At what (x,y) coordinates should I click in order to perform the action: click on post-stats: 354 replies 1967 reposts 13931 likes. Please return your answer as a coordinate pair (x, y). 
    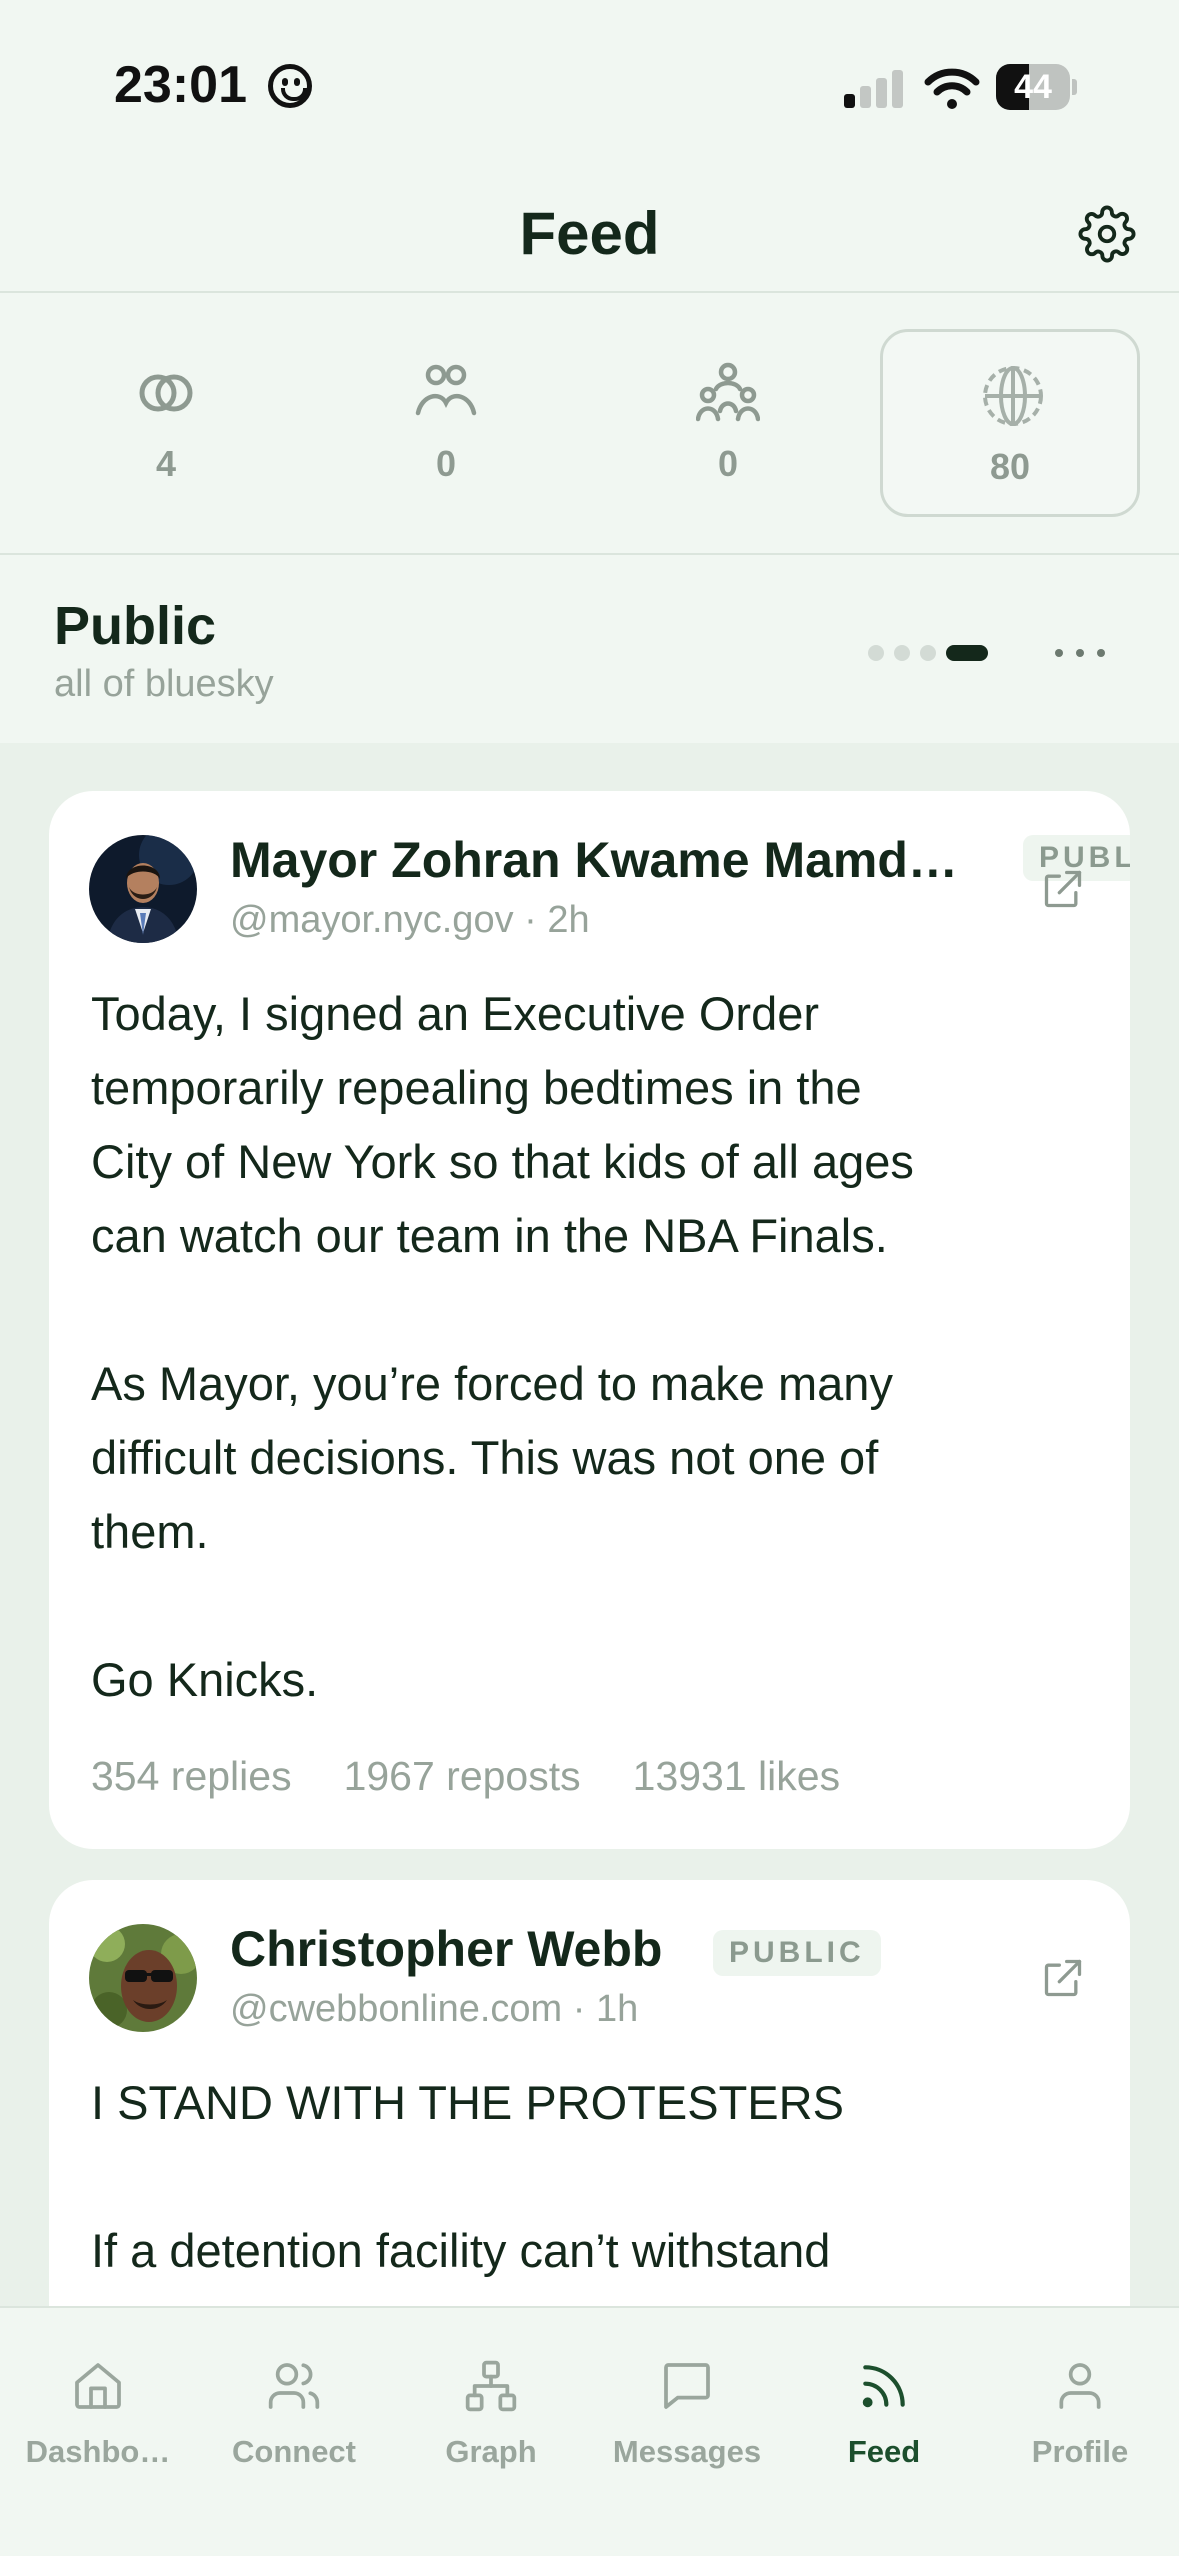
    Looking at the image, I should click on (491, 1776).